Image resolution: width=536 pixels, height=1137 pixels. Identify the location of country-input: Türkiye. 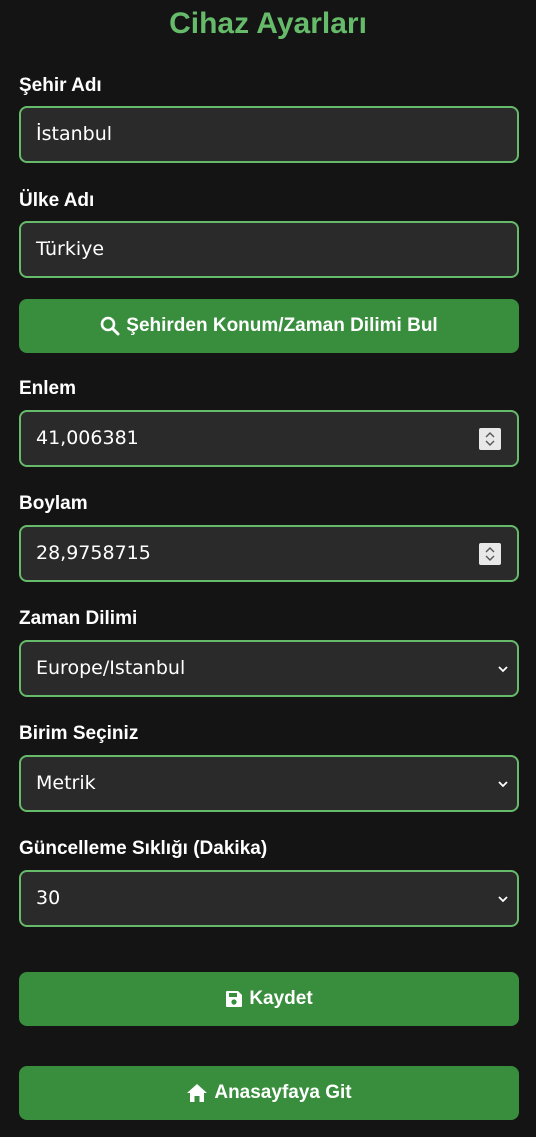
(269, 249).